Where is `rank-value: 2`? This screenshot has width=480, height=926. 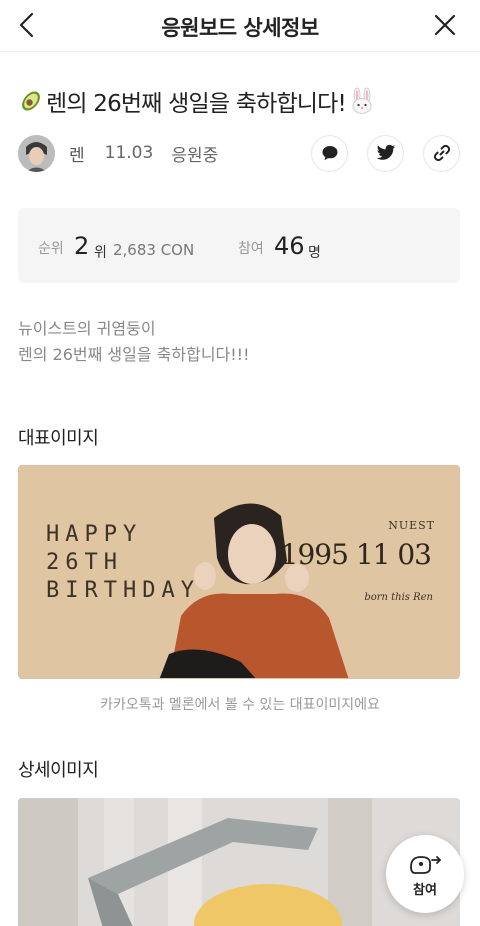 rank-value: 2 is located at coordinates (82, 246).